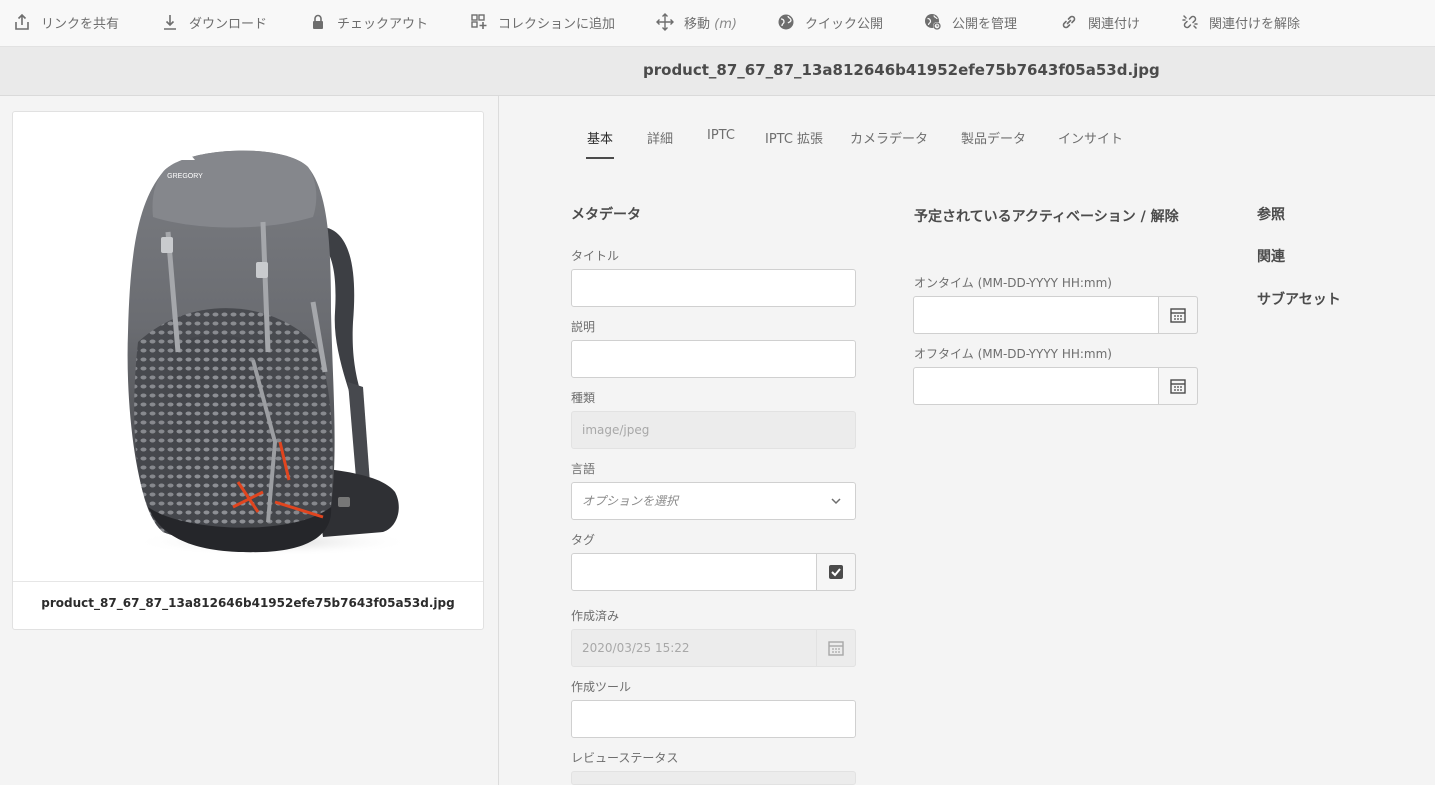 Image resolution: width=1435 pixels, height=785 pixels. What do you see at coordinates (1114, 24) in the screenshot?
I see `relate-label: 関連付け` at bounding box center [1114, 24].